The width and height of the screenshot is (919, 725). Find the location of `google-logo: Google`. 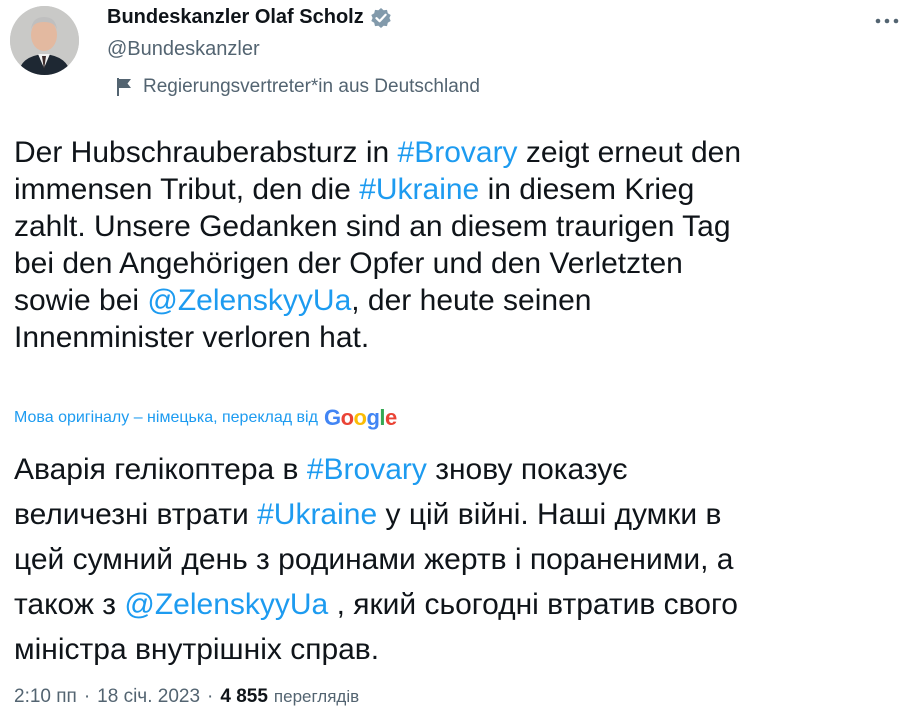

google-logo: Google is located at coordinates (360, 418).